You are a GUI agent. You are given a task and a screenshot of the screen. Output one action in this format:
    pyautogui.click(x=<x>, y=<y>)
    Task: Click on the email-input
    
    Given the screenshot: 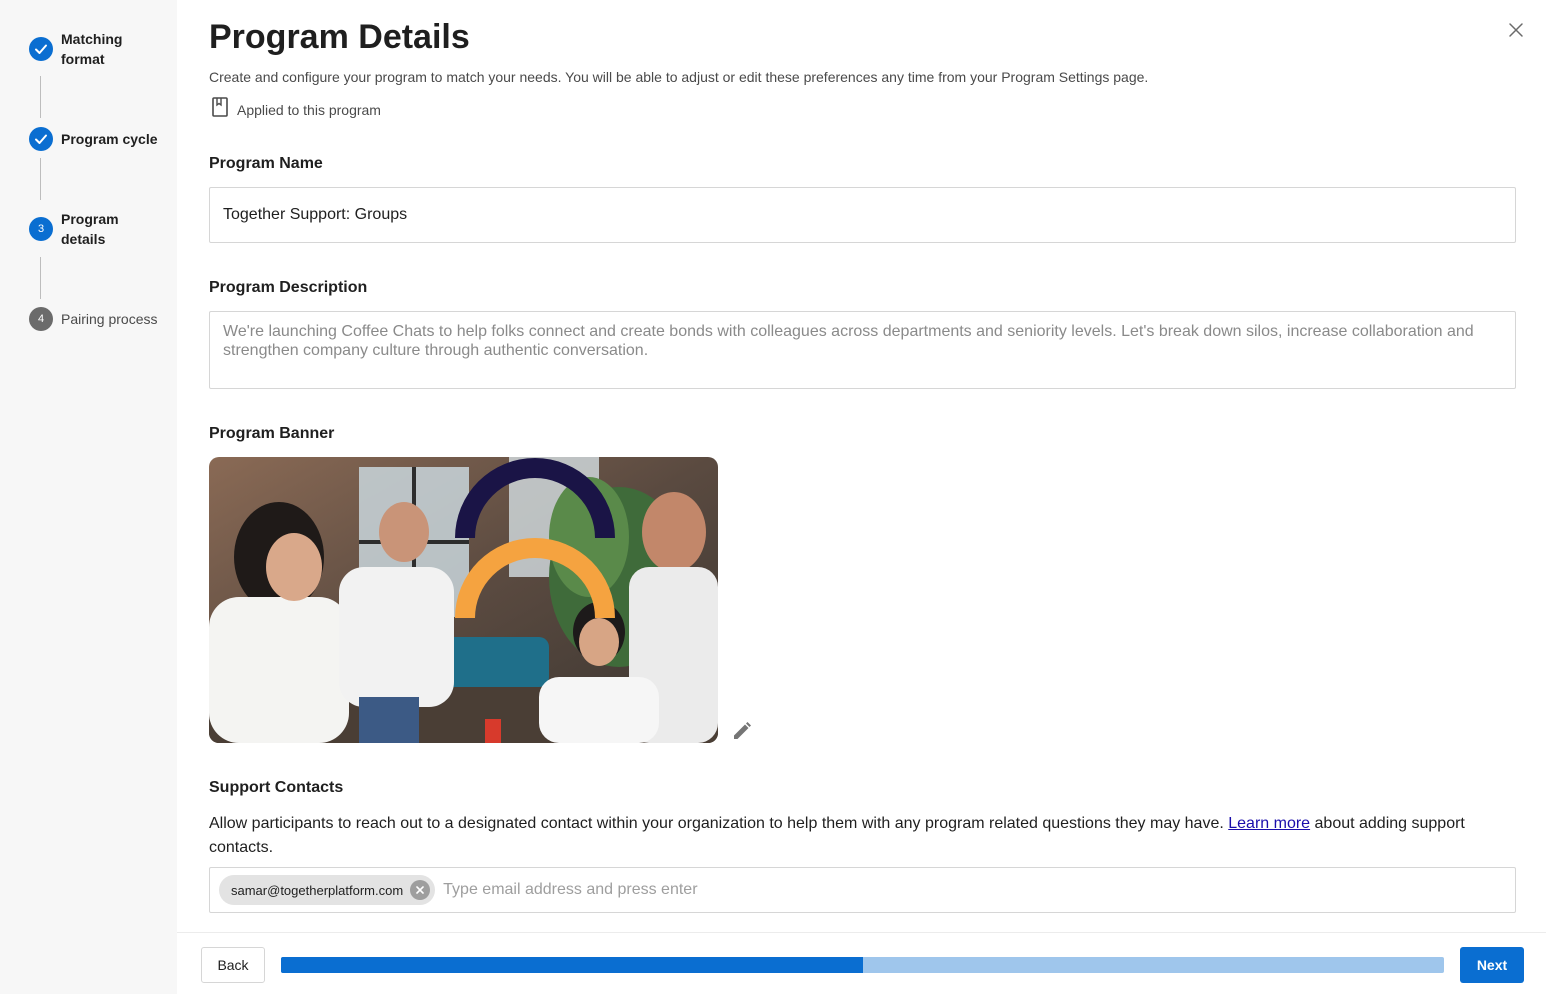 What is the action you would take?
    pyautogui.click(x=743, y=890)
    